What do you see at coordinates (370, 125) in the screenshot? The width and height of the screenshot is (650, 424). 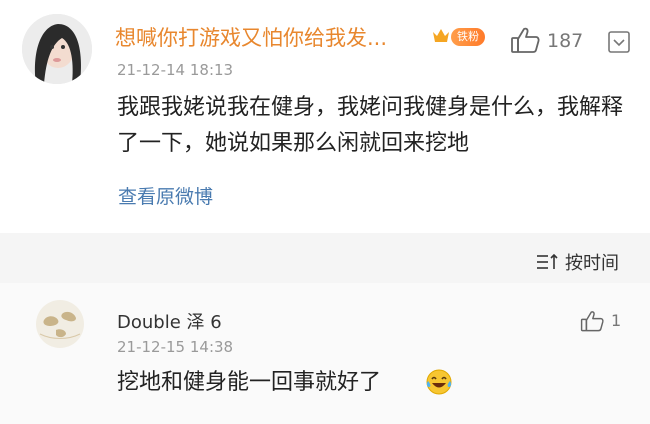 I see `comment-text: 我跟我姥说我在健身，我姥问我健身是什么，我解释了一下，她说如果那么闲就回来挖地` at bounding box center [370, 125].